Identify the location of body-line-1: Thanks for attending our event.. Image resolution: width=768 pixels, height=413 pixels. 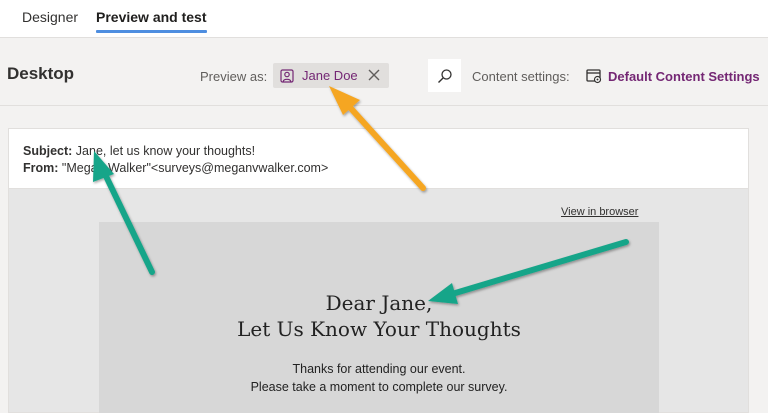
(379, 369).